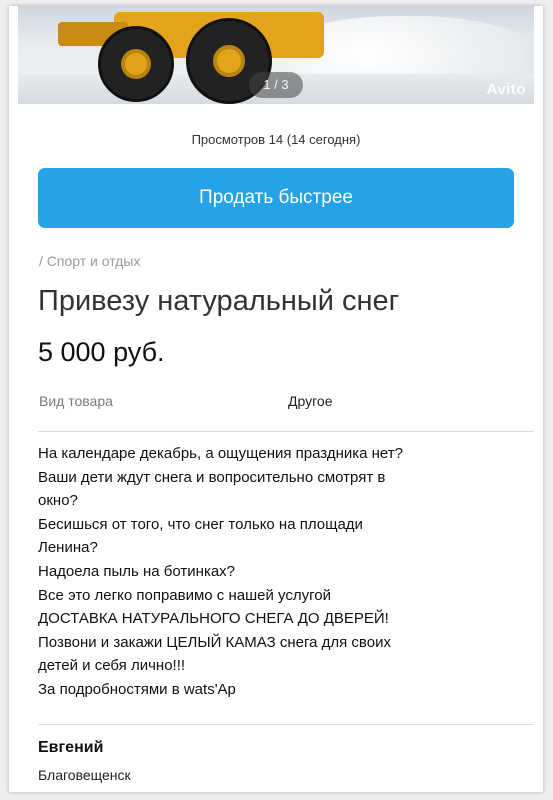  What do you see at coordinates (112, 666) in the screenshot?
I see `description-line: детей и себя лично!!!` at bounding box center [112, 666].